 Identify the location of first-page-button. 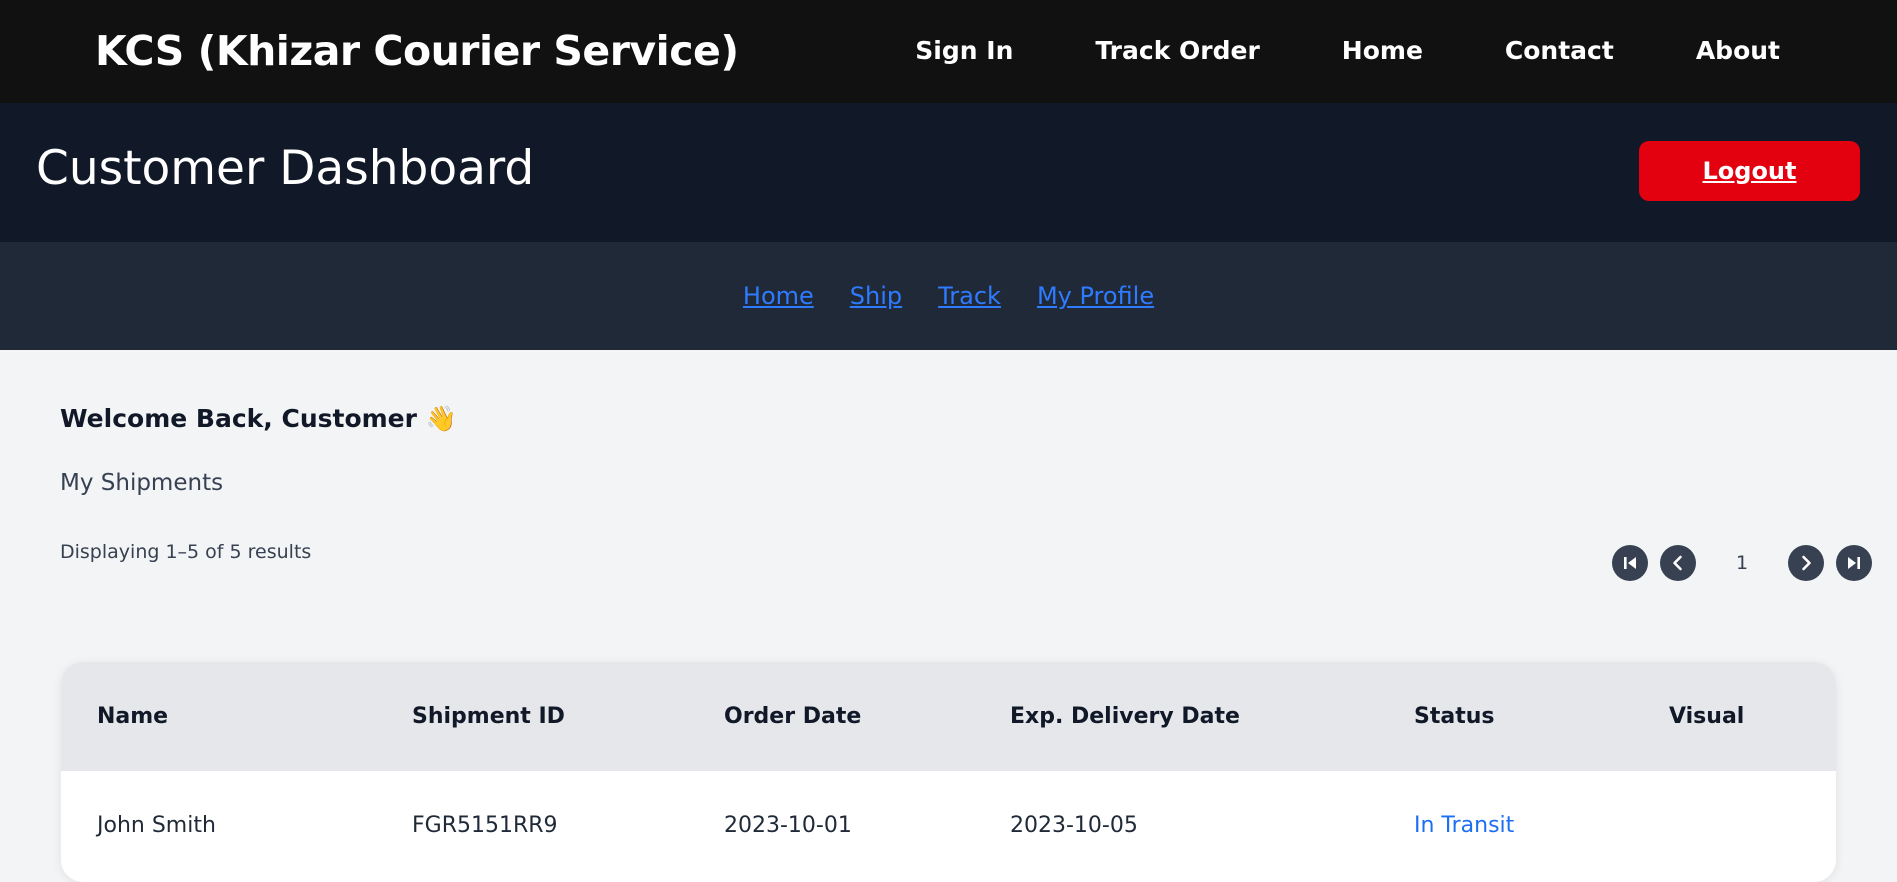
(1630, 563).